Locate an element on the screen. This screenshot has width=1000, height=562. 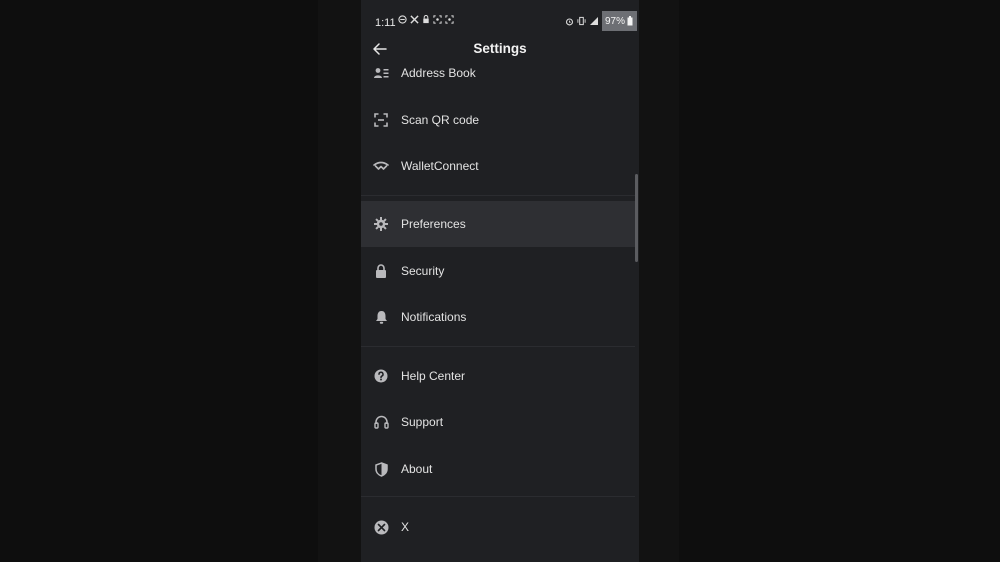
battery-icon is located at coordinates (630, 21).